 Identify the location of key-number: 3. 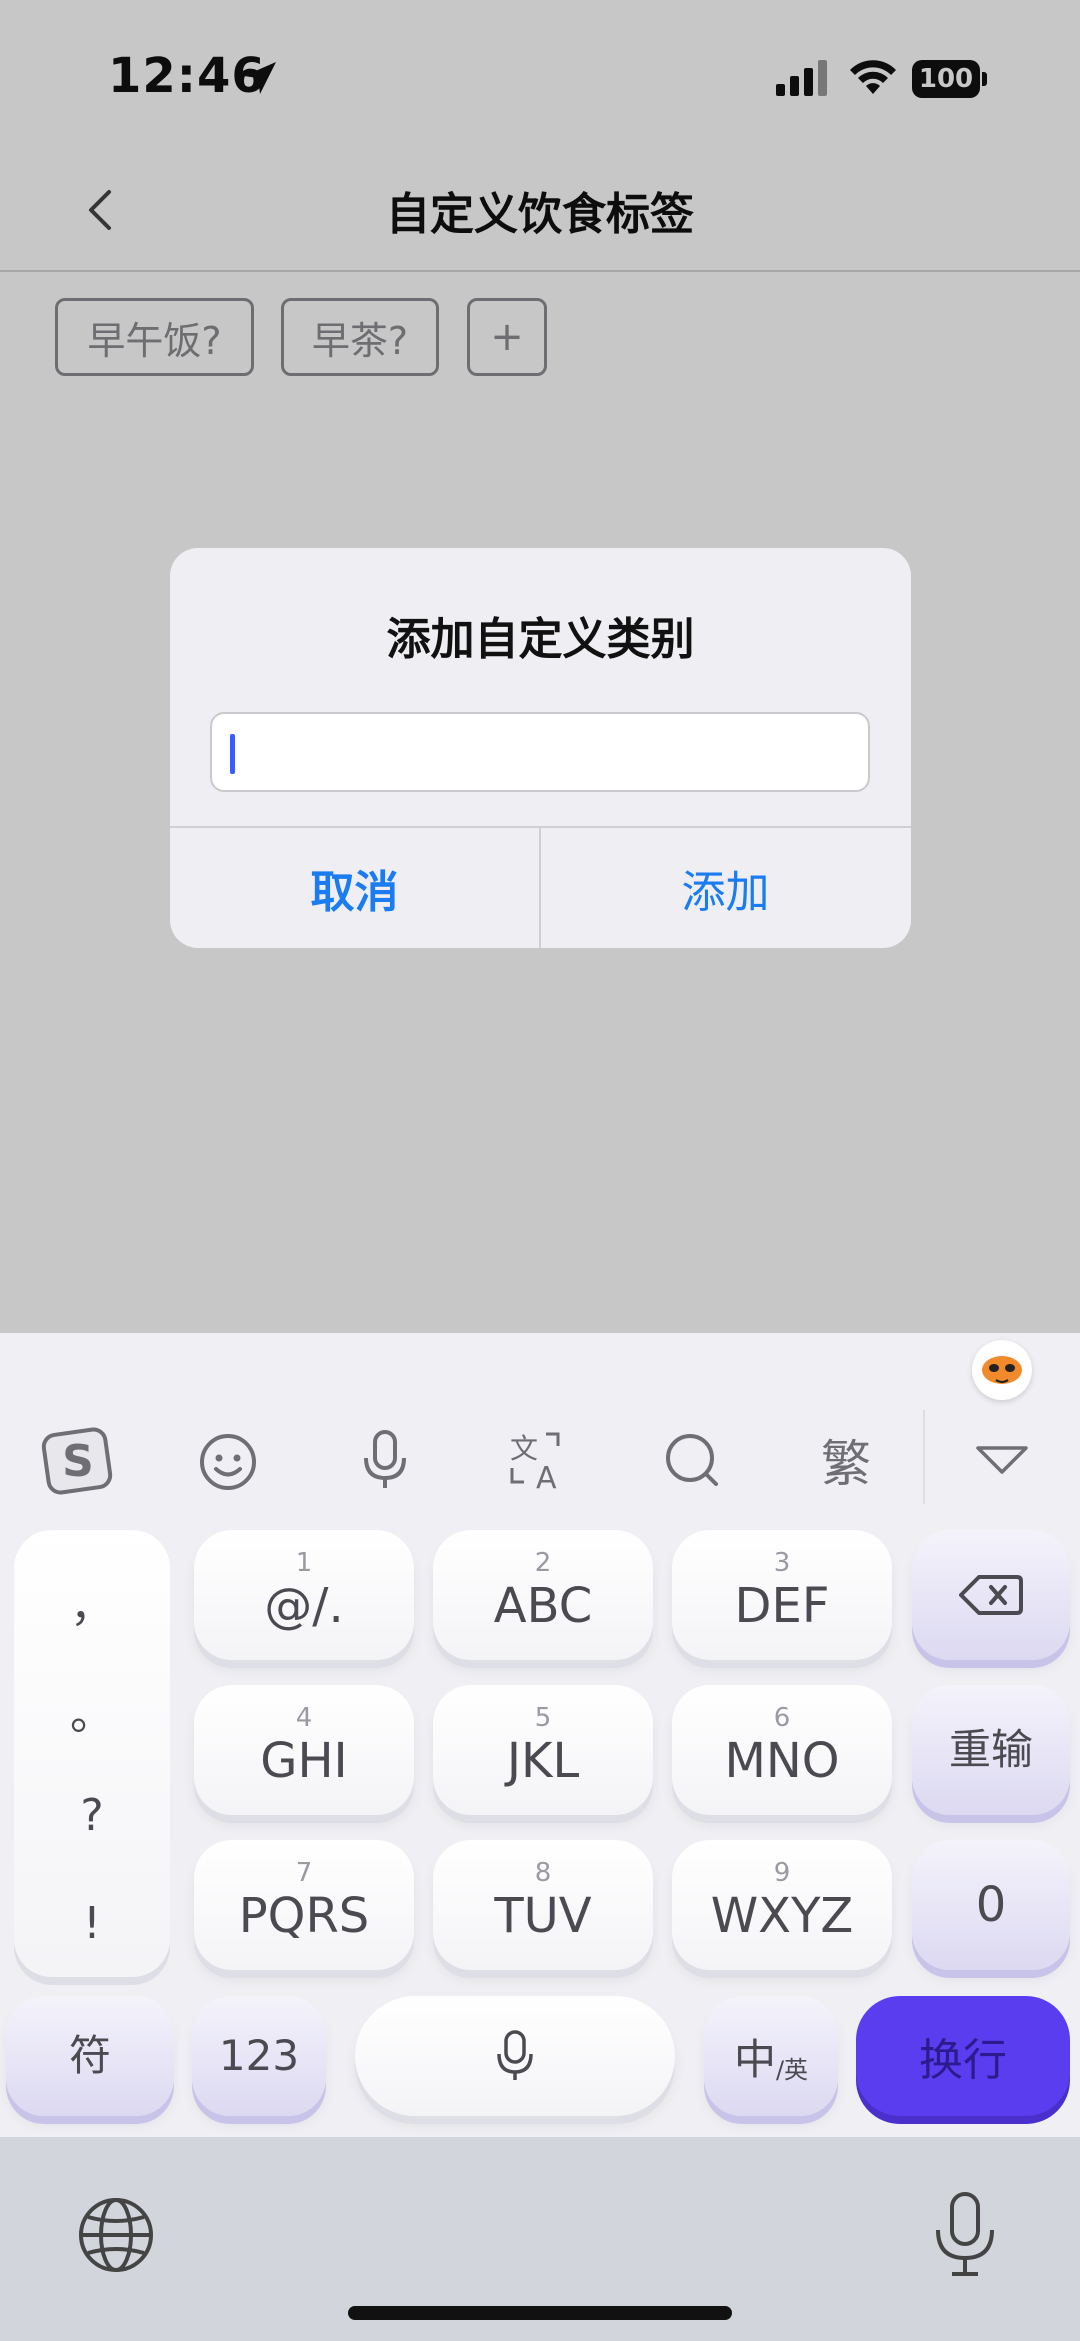
(782, 1563).